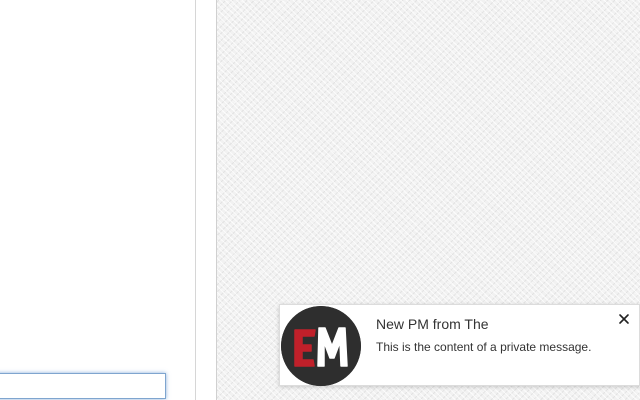 The image size is (640, 400). I want to click on notification-title: New PM from The, so click(432, 324).